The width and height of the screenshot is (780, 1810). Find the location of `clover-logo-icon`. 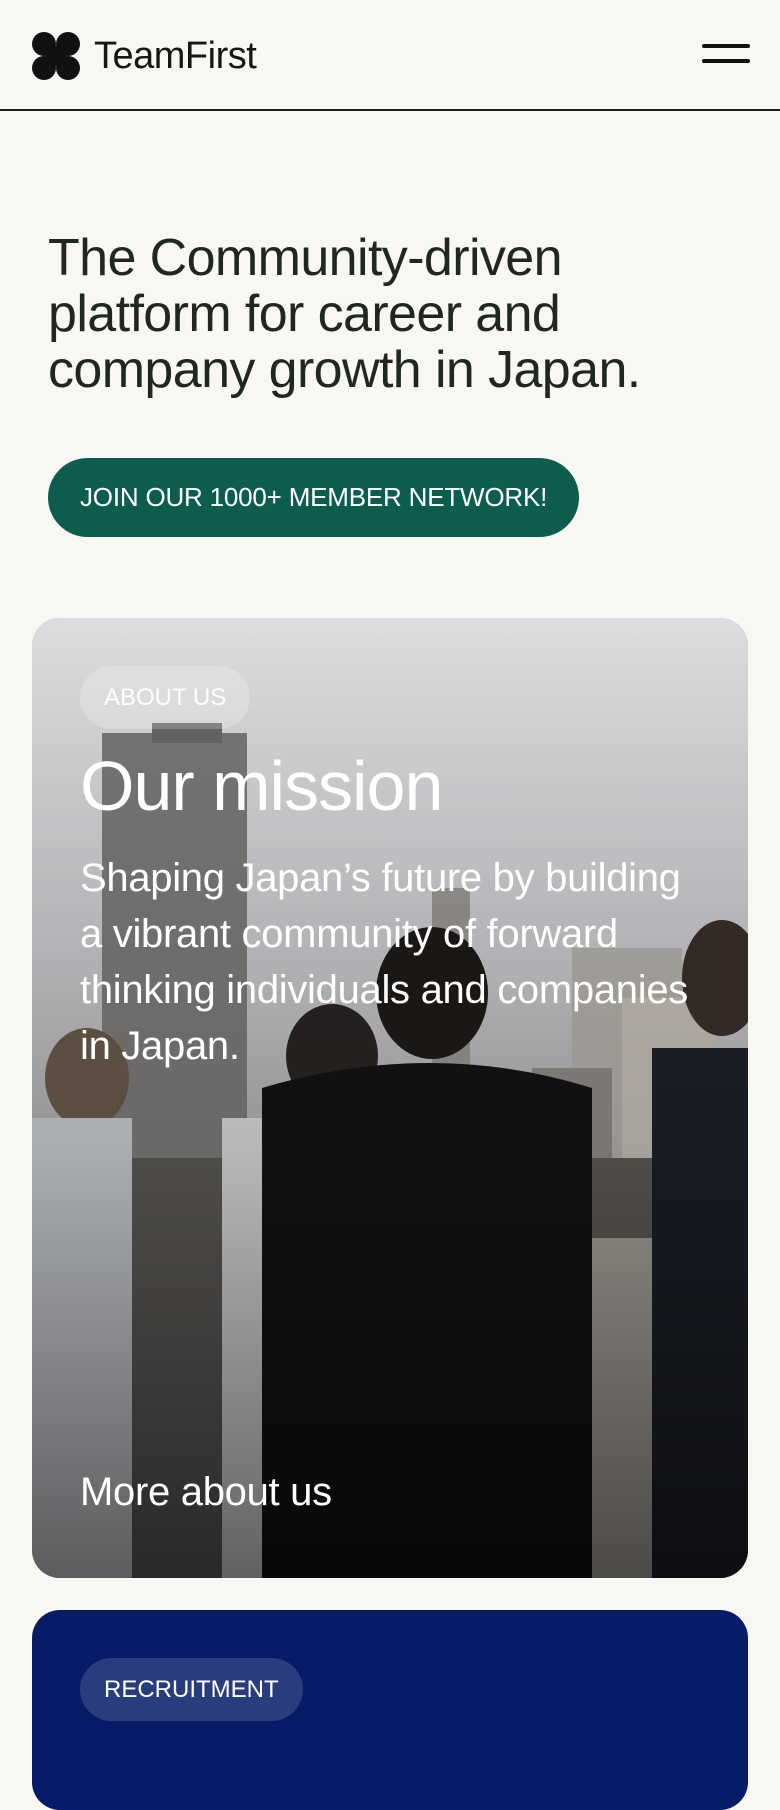

clover-logo-icon is located at coordinates (56, 56).